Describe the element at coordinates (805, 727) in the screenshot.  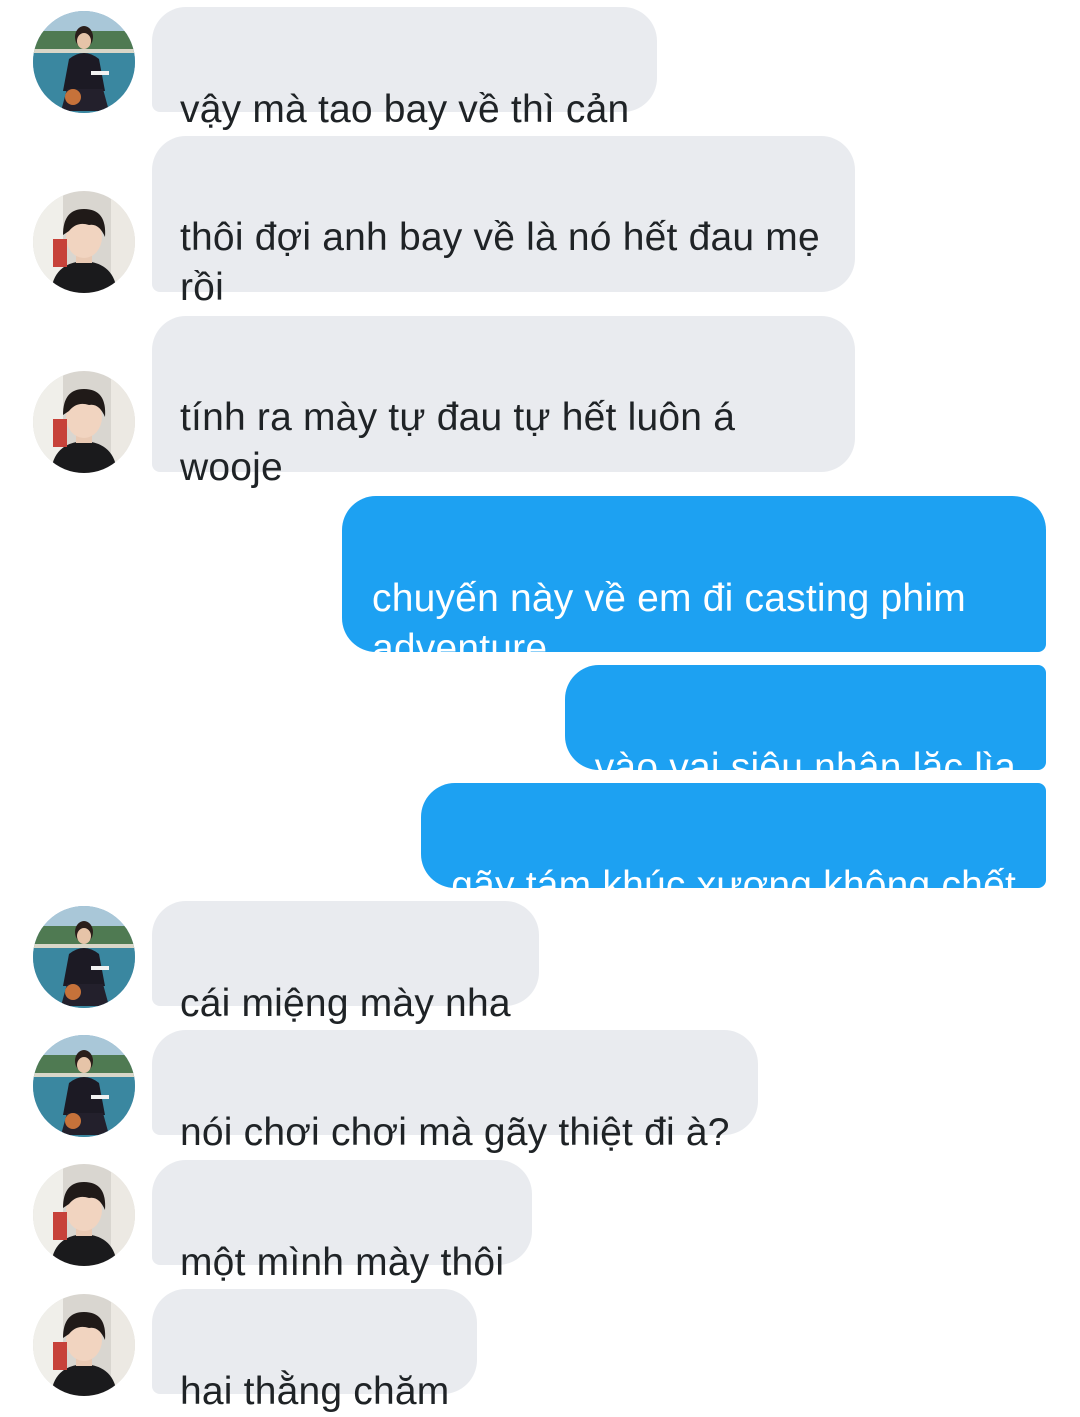
I see `message-bubble-outgoing: vào vai siêu nhân lặc lìa` at that location.